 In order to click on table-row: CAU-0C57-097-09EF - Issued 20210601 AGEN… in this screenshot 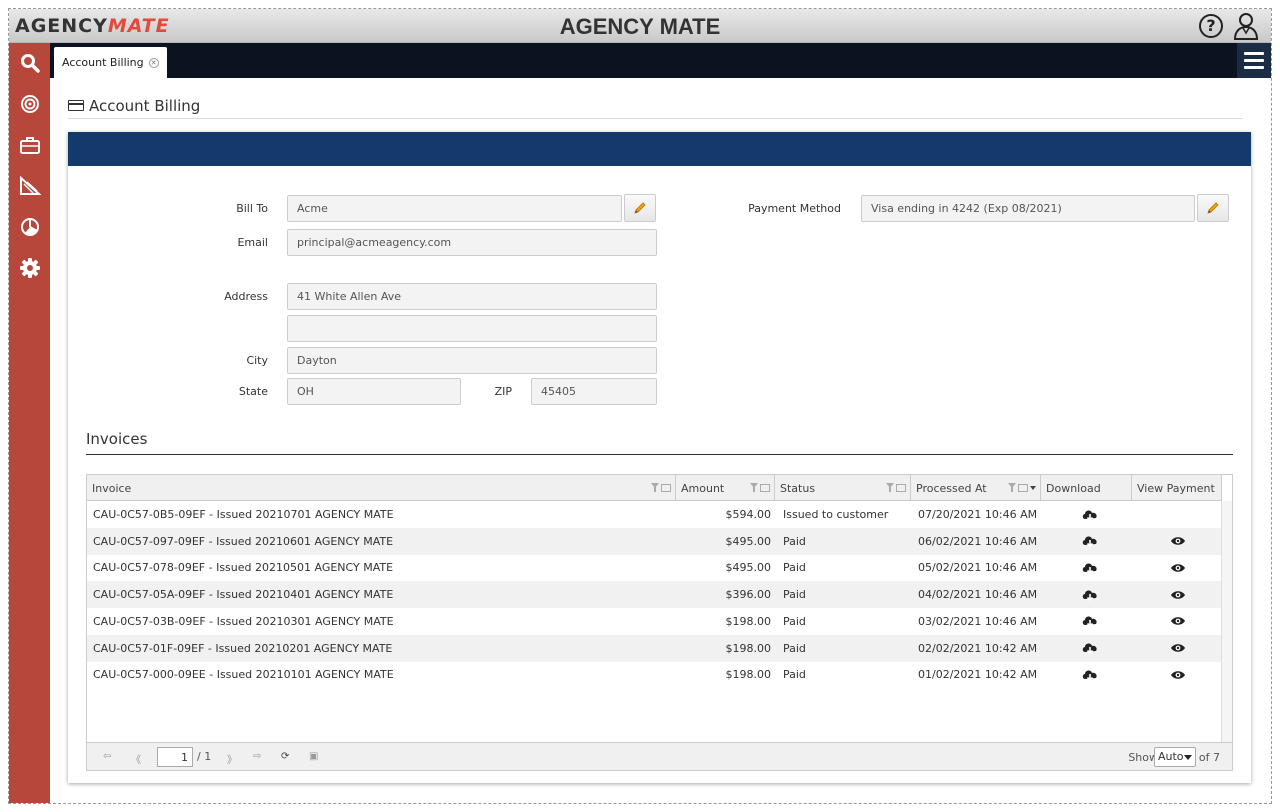, I will do `click(654, 541)`.